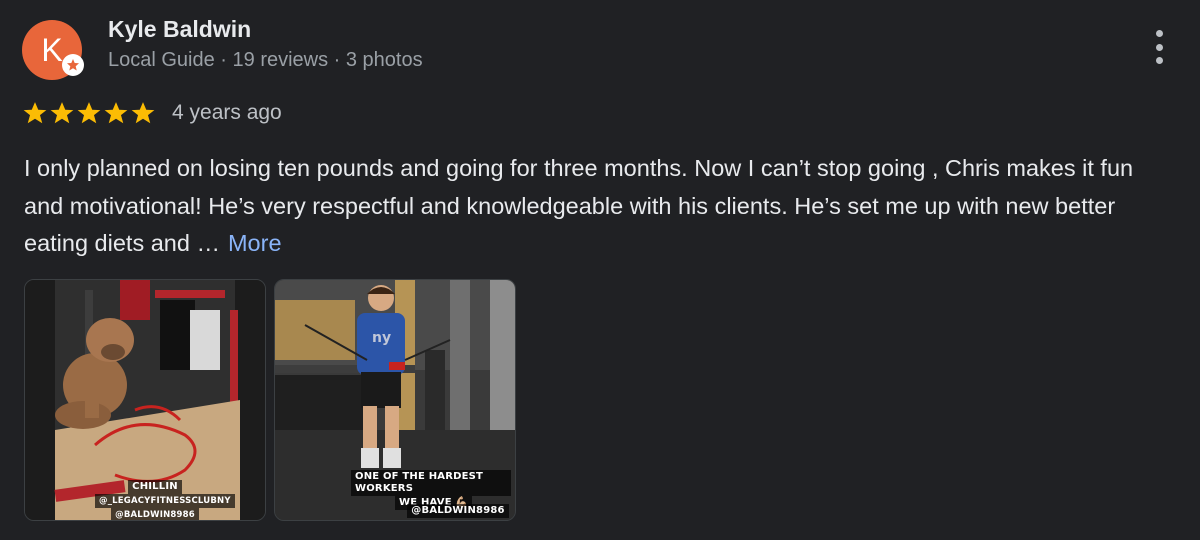 The height and width of the screenshot is (540, 1200). Describe the element at coordinates (155, 487) in the screenshot. I see `caption-line: CHILLIN` at that location.